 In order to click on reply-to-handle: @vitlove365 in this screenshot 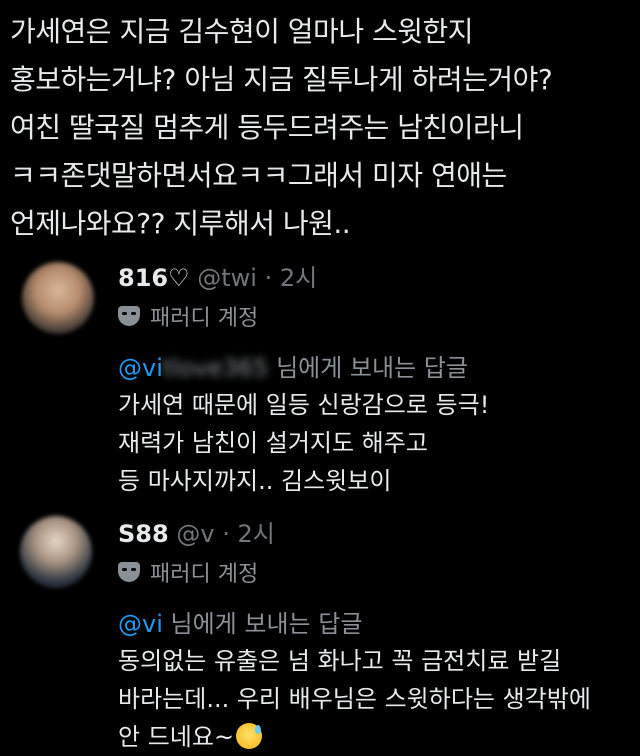, I will do `click(193, 368)`.